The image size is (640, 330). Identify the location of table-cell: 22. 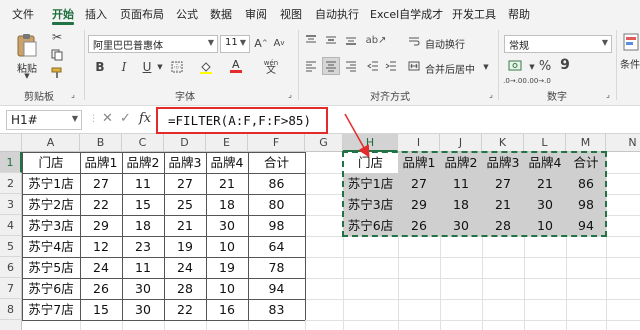
(185, 309).